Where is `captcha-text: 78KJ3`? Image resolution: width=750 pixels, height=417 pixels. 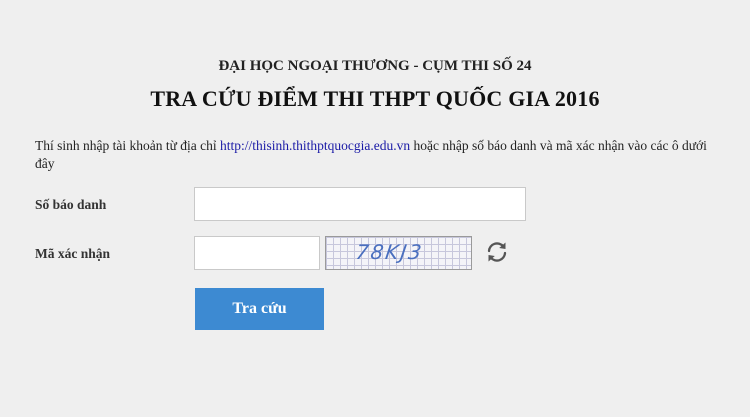
captcha-text: 78KJ3 is located at coordinates (389, 252).